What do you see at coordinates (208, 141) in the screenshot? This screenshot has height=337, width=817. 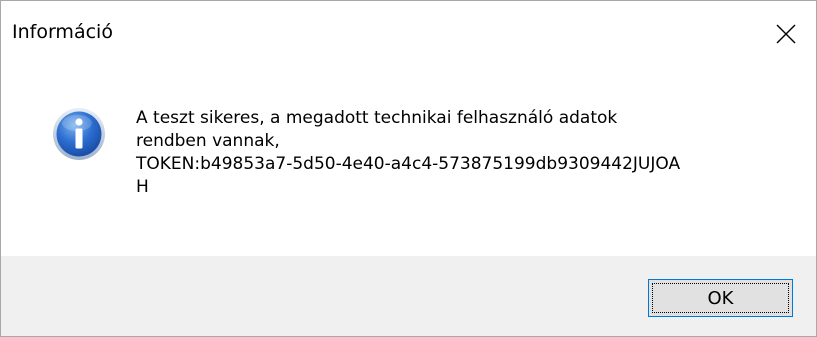 I see `message-line-2: rendben vannak,` at bounding box center [208, 141].